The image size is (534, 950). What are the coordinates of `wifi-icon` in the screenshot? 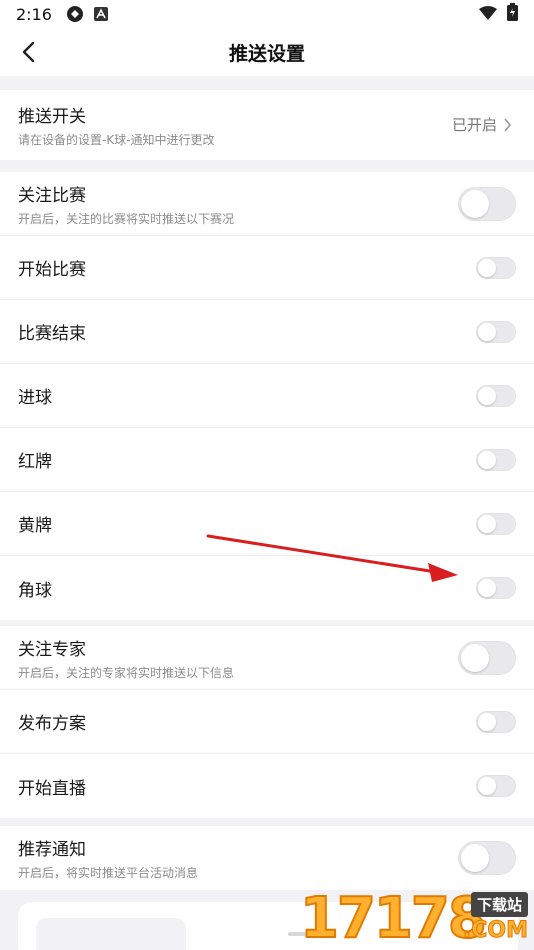 It's located at (488, 14).